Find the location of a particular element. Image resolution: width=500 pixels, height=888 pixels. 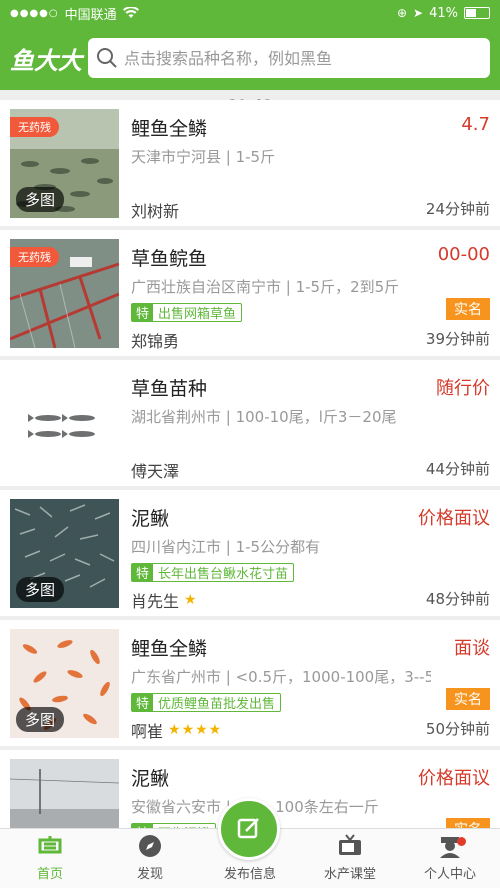

fish-home-icon is located at coordinates (50, 845).